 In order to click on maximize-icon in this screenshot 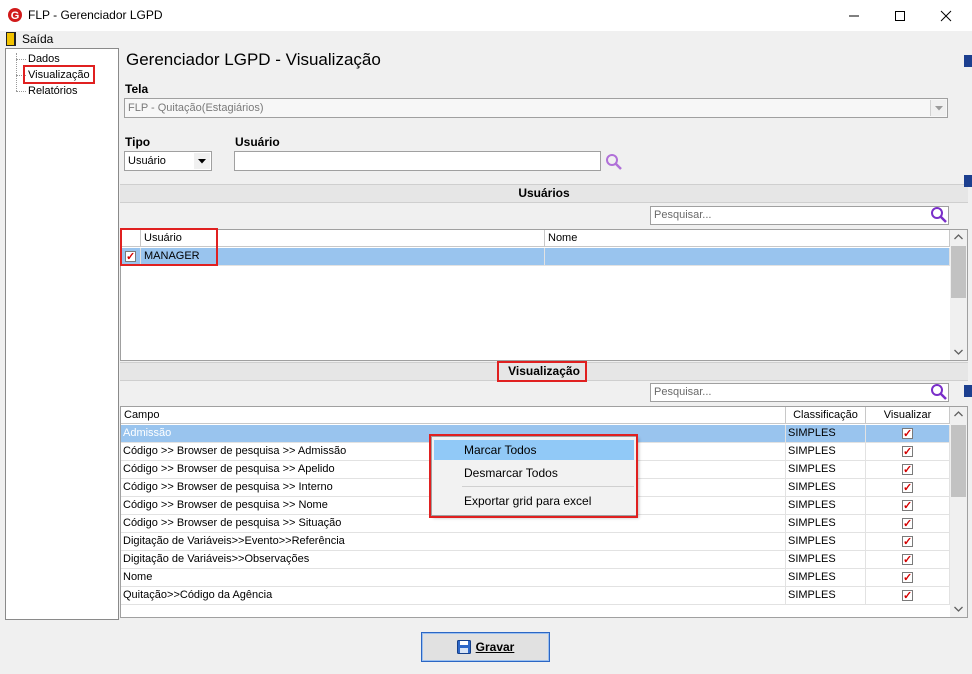, I will do `click(900, 15)`.